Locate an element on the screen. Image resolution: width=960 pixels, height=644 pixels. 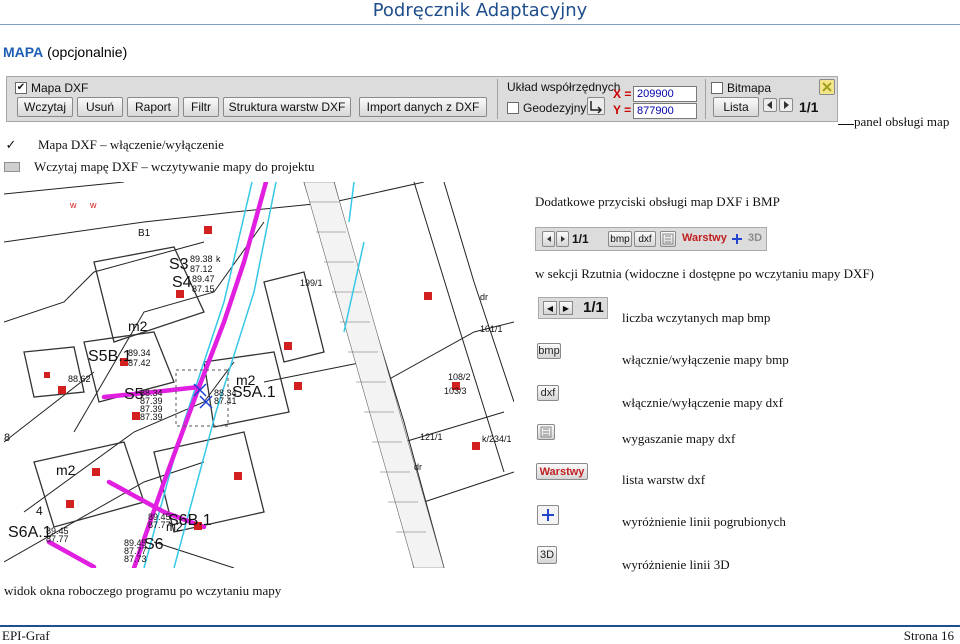
map-label-p1011: 101/1 is located at coordinates (491, 329).